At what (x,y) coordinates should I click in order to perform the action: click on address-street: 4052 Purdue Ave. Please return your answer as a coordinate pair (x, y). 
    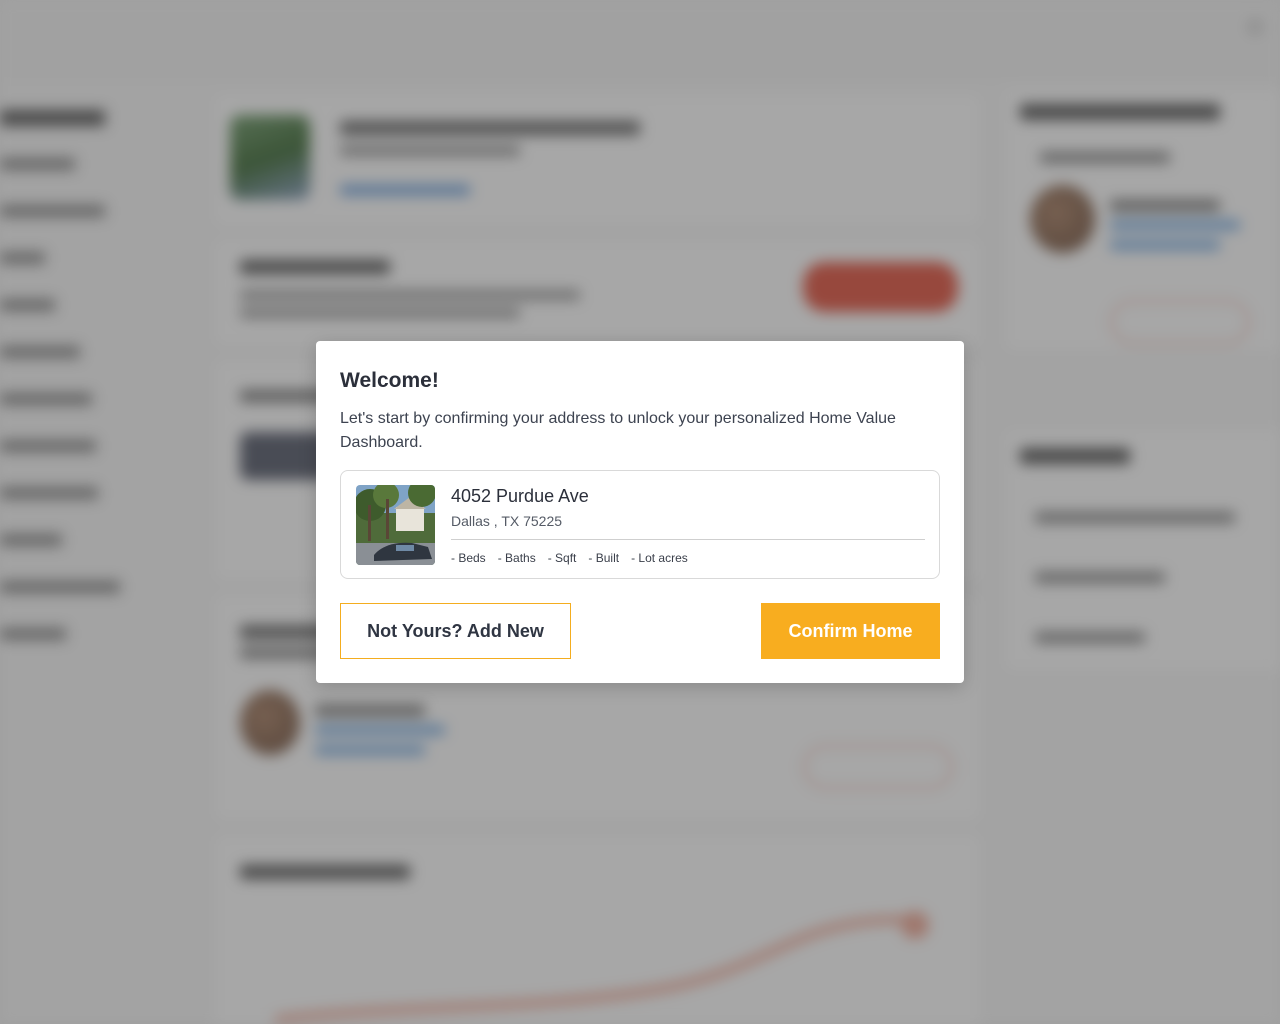
    Looking at the image, I should click on (520, 496).